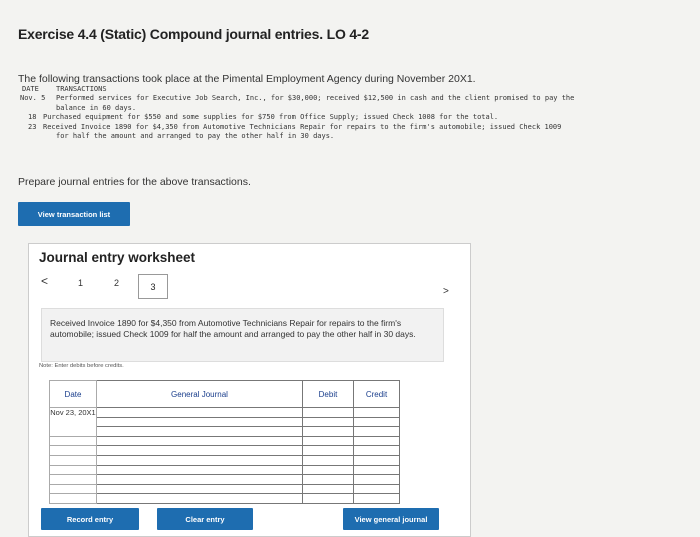 The width and height of the screenshot is (700, 537). I want to click on credit-header: Credit, so click(376, 394).